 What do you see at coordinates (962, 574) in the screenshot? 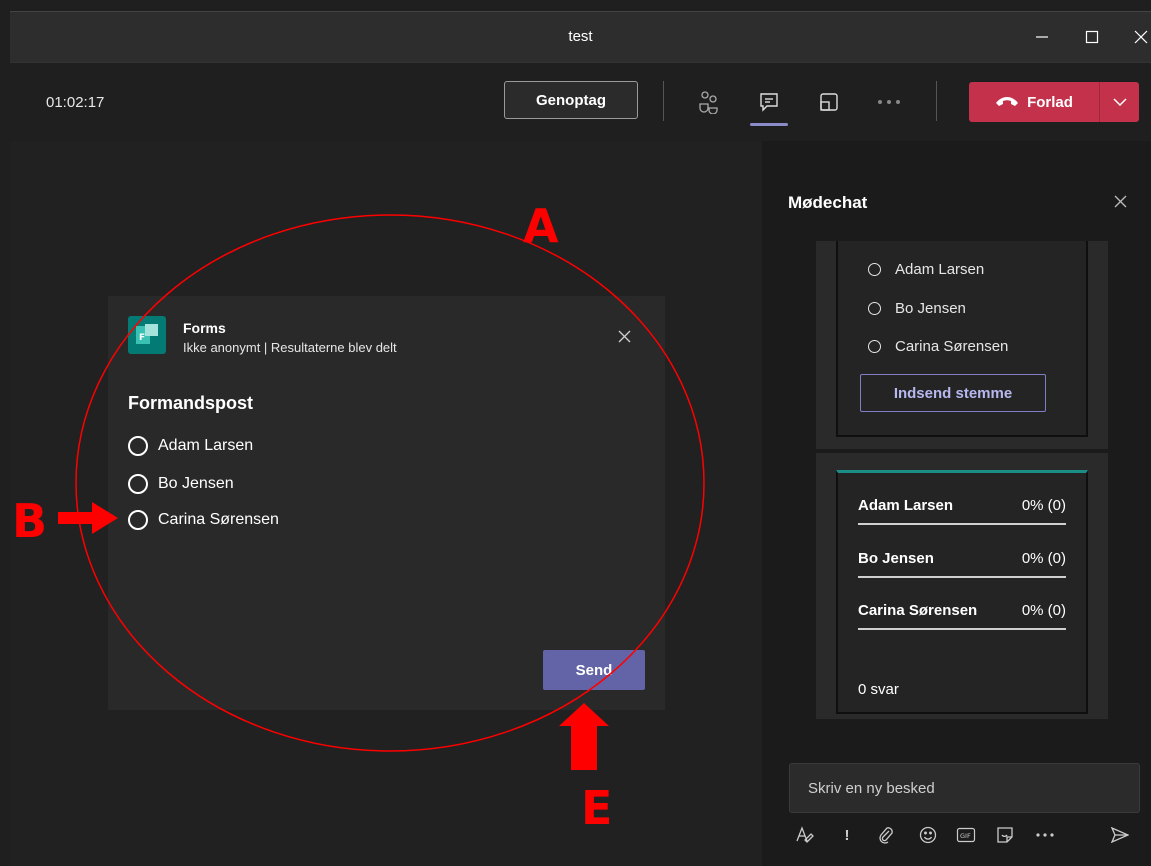
I see `result-row: Bo Jensen 0% (0)` at bounding box center [962, 574].